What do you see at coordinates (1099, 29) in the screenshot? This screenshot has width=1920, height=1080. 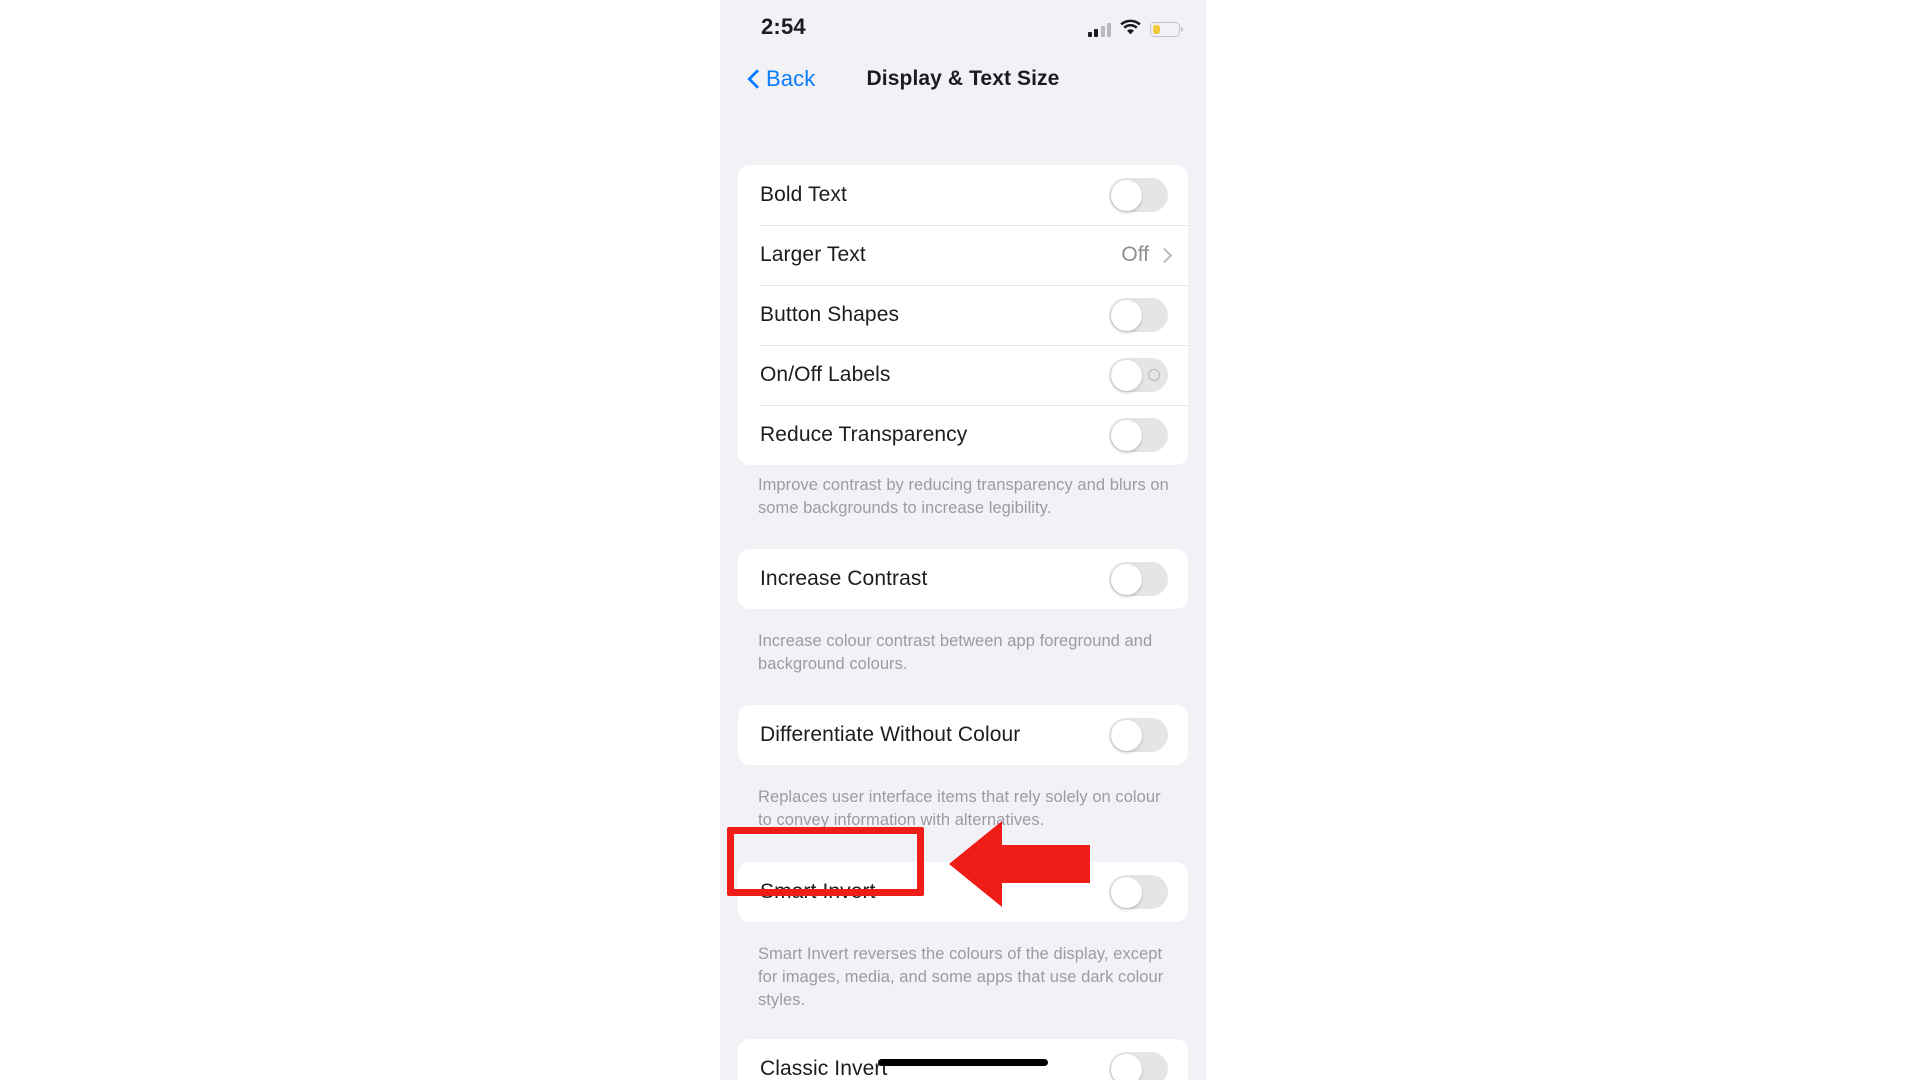 I see `cellular-signal-icon` at bounding box center [1099, 29].